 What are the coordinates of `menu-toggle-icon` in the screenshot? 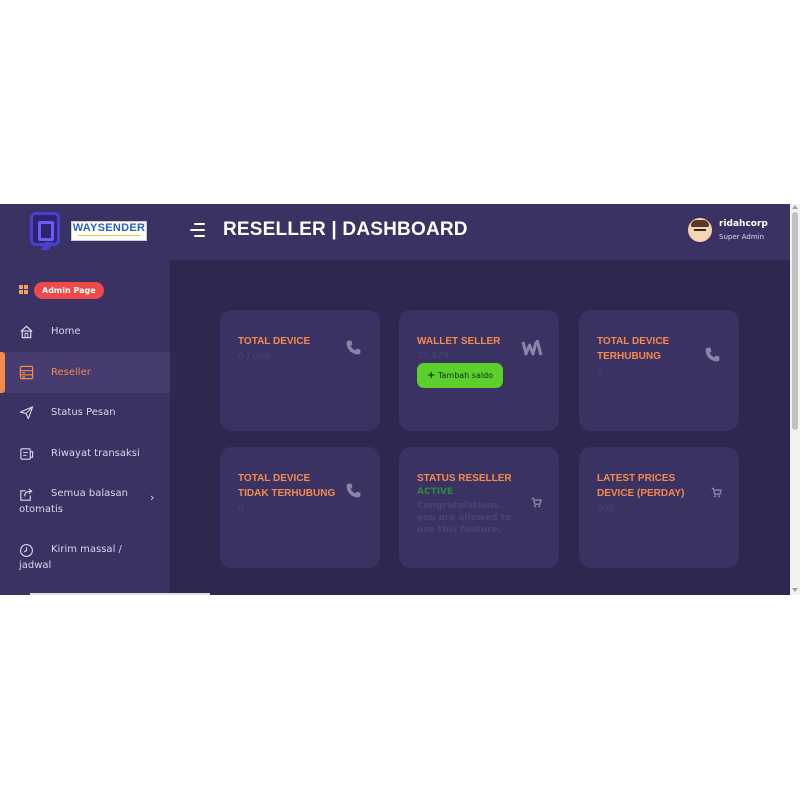 It's located at (197, 230).